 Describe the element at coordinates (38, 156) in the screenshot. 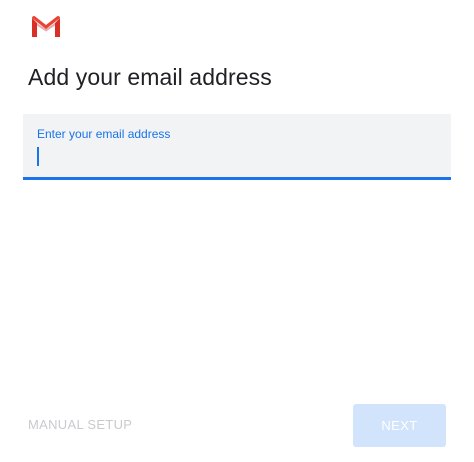

I see `text-cursor` at that location.